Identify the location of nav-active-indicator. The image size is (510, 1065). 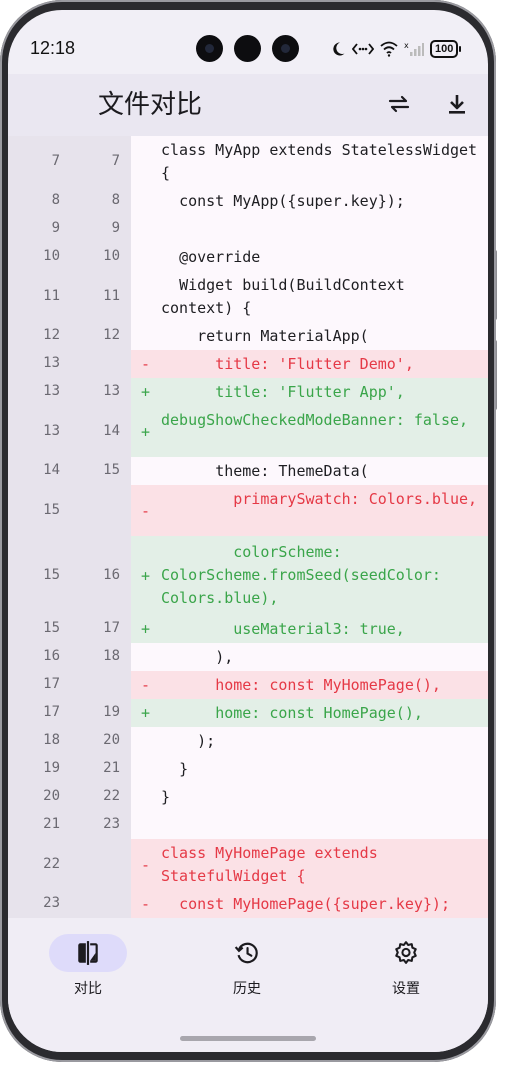
(88, 953).